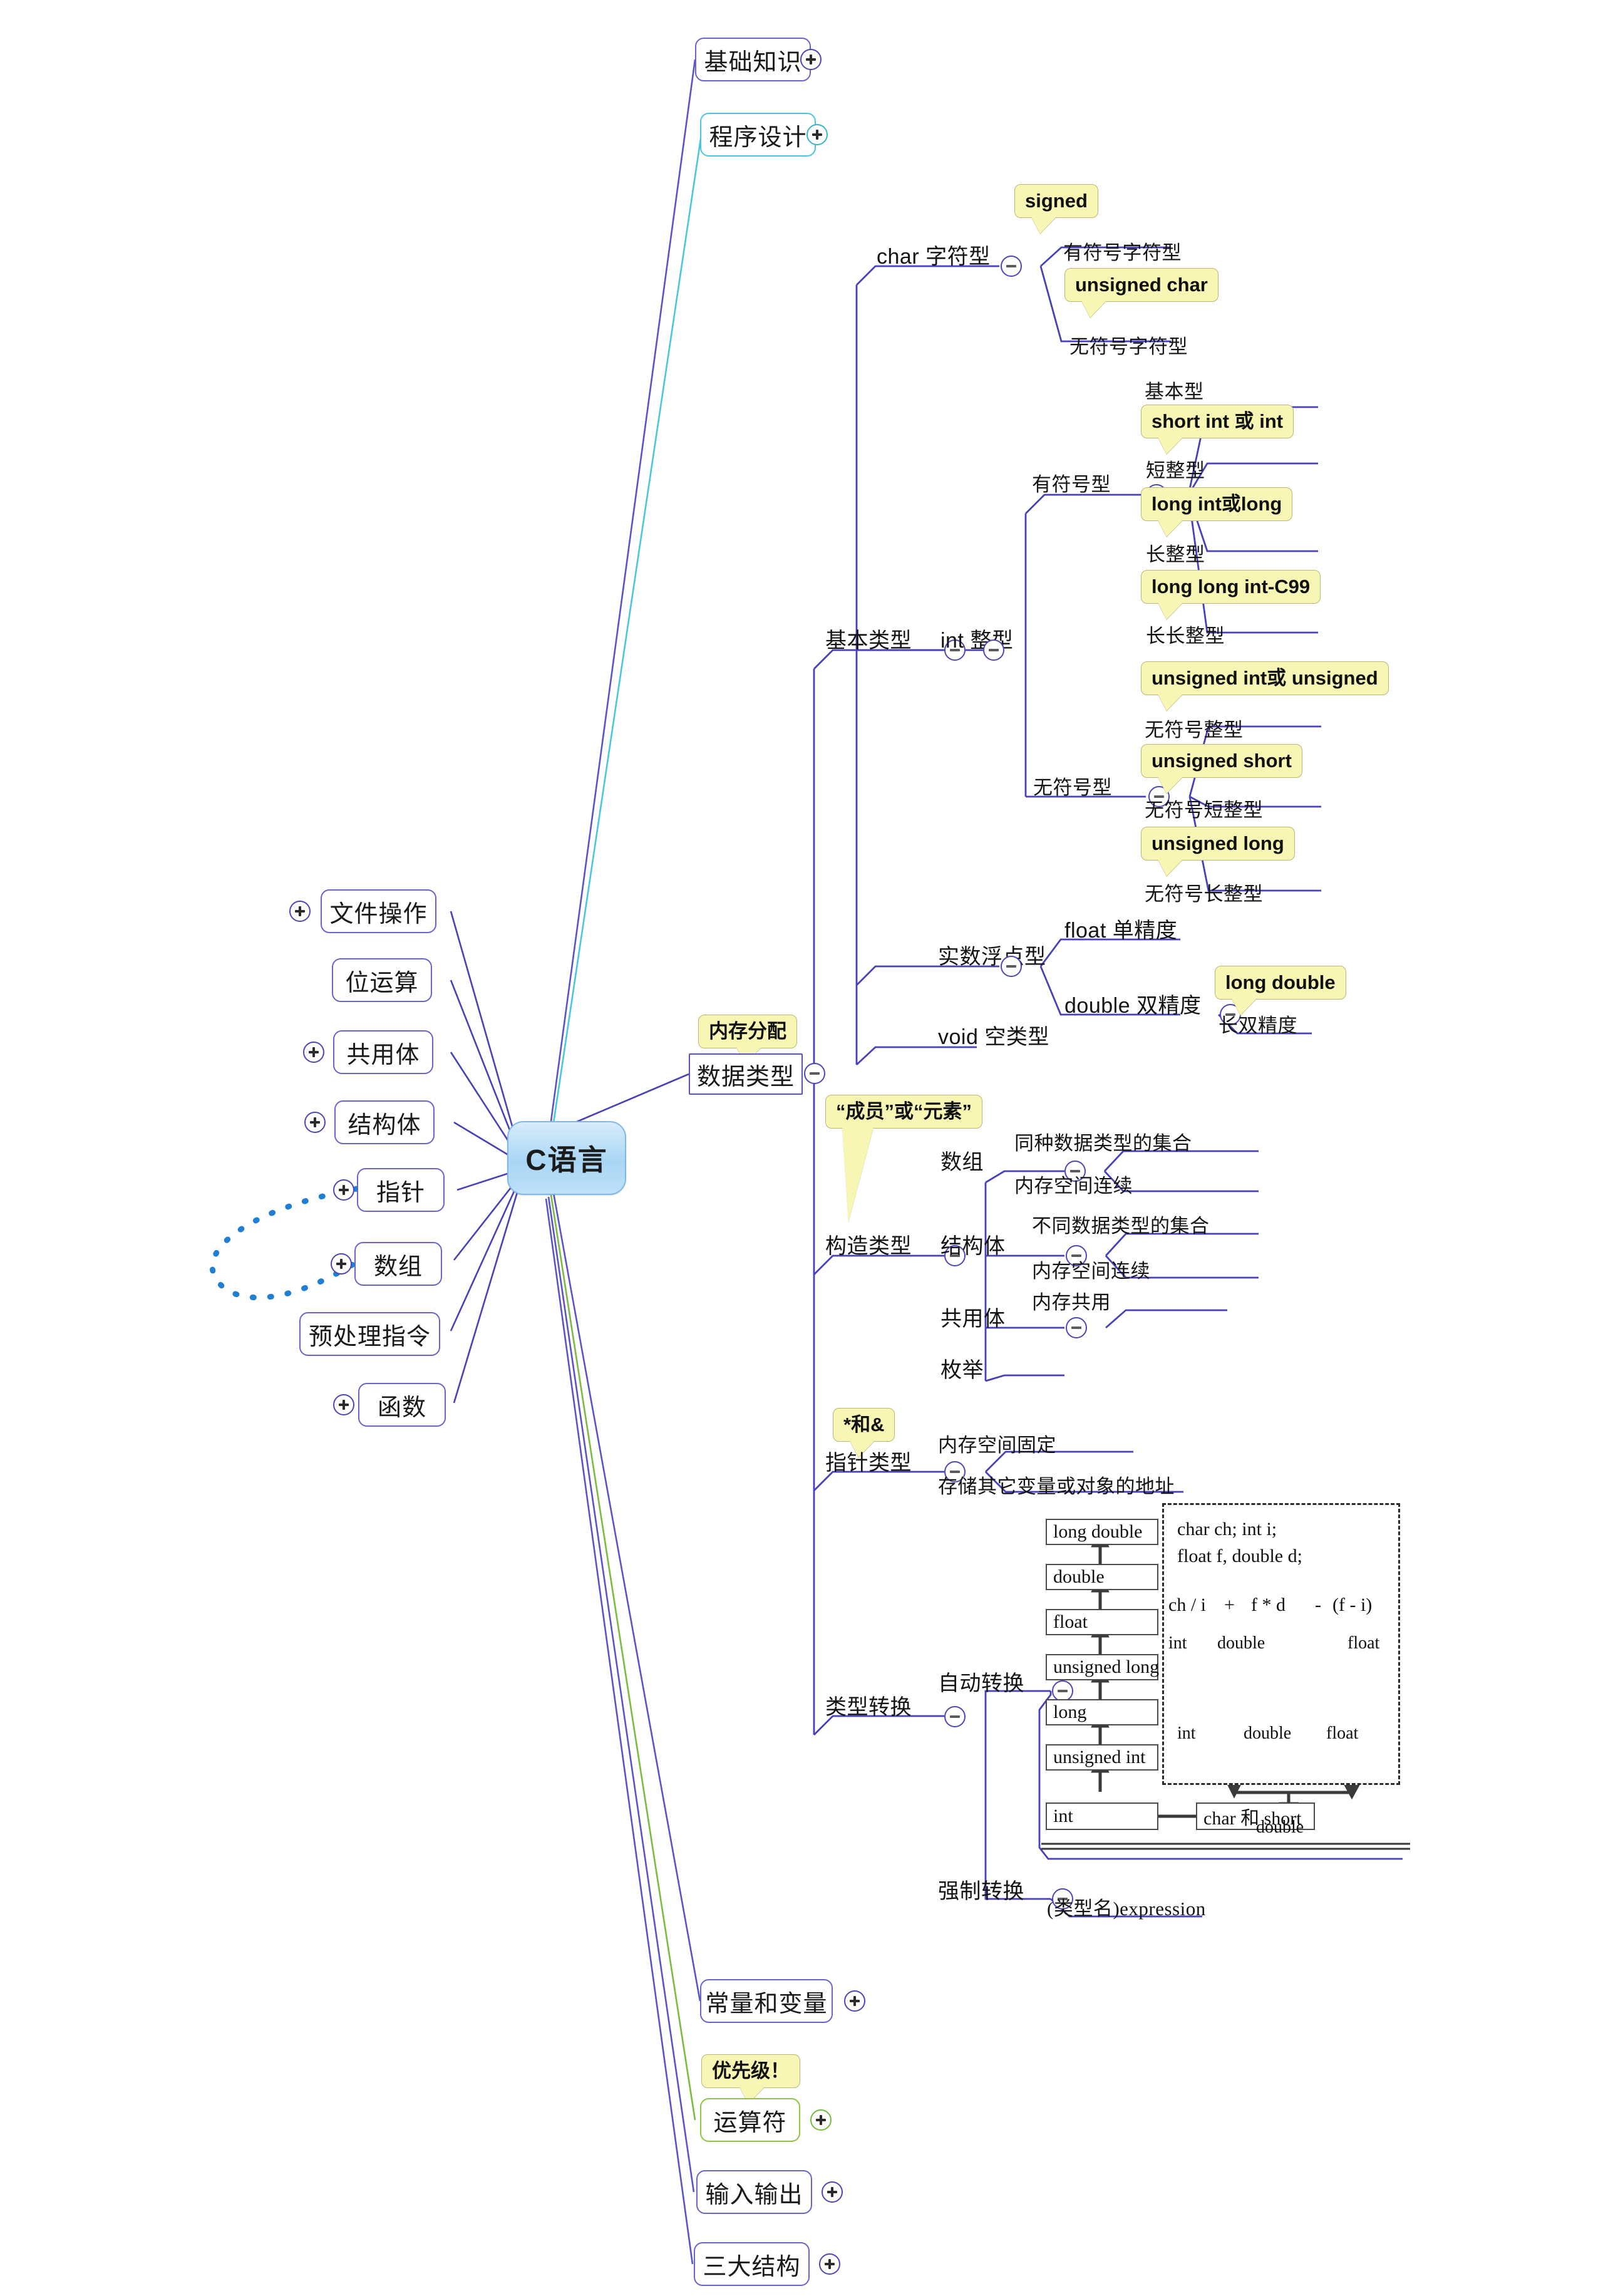 The height and width of the screenshot is (2296, 1623). What do you see at coordinates (1128, 345) in the screenshot?
I see `label-unsigned-char: 无符号字符型` at bounding box center [1128, 345].